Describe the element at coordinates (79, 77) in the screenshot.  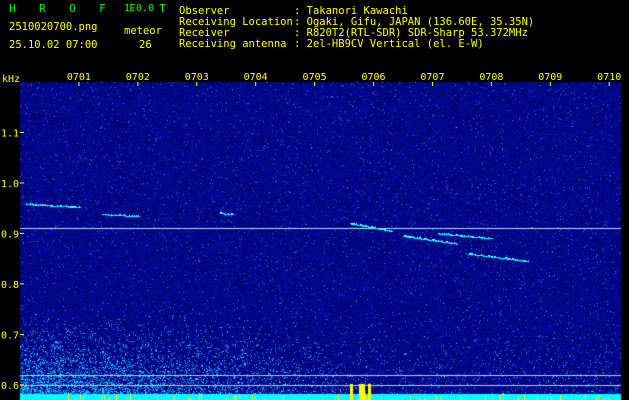
I see `x-tick-label: 0701` at that location.